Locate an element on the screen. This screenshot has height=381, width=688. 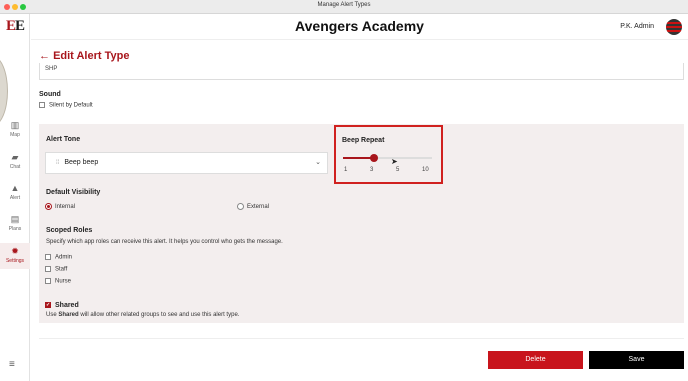
sidebar-item-settings: ✹ Settings is located at coordinates (15, 256).